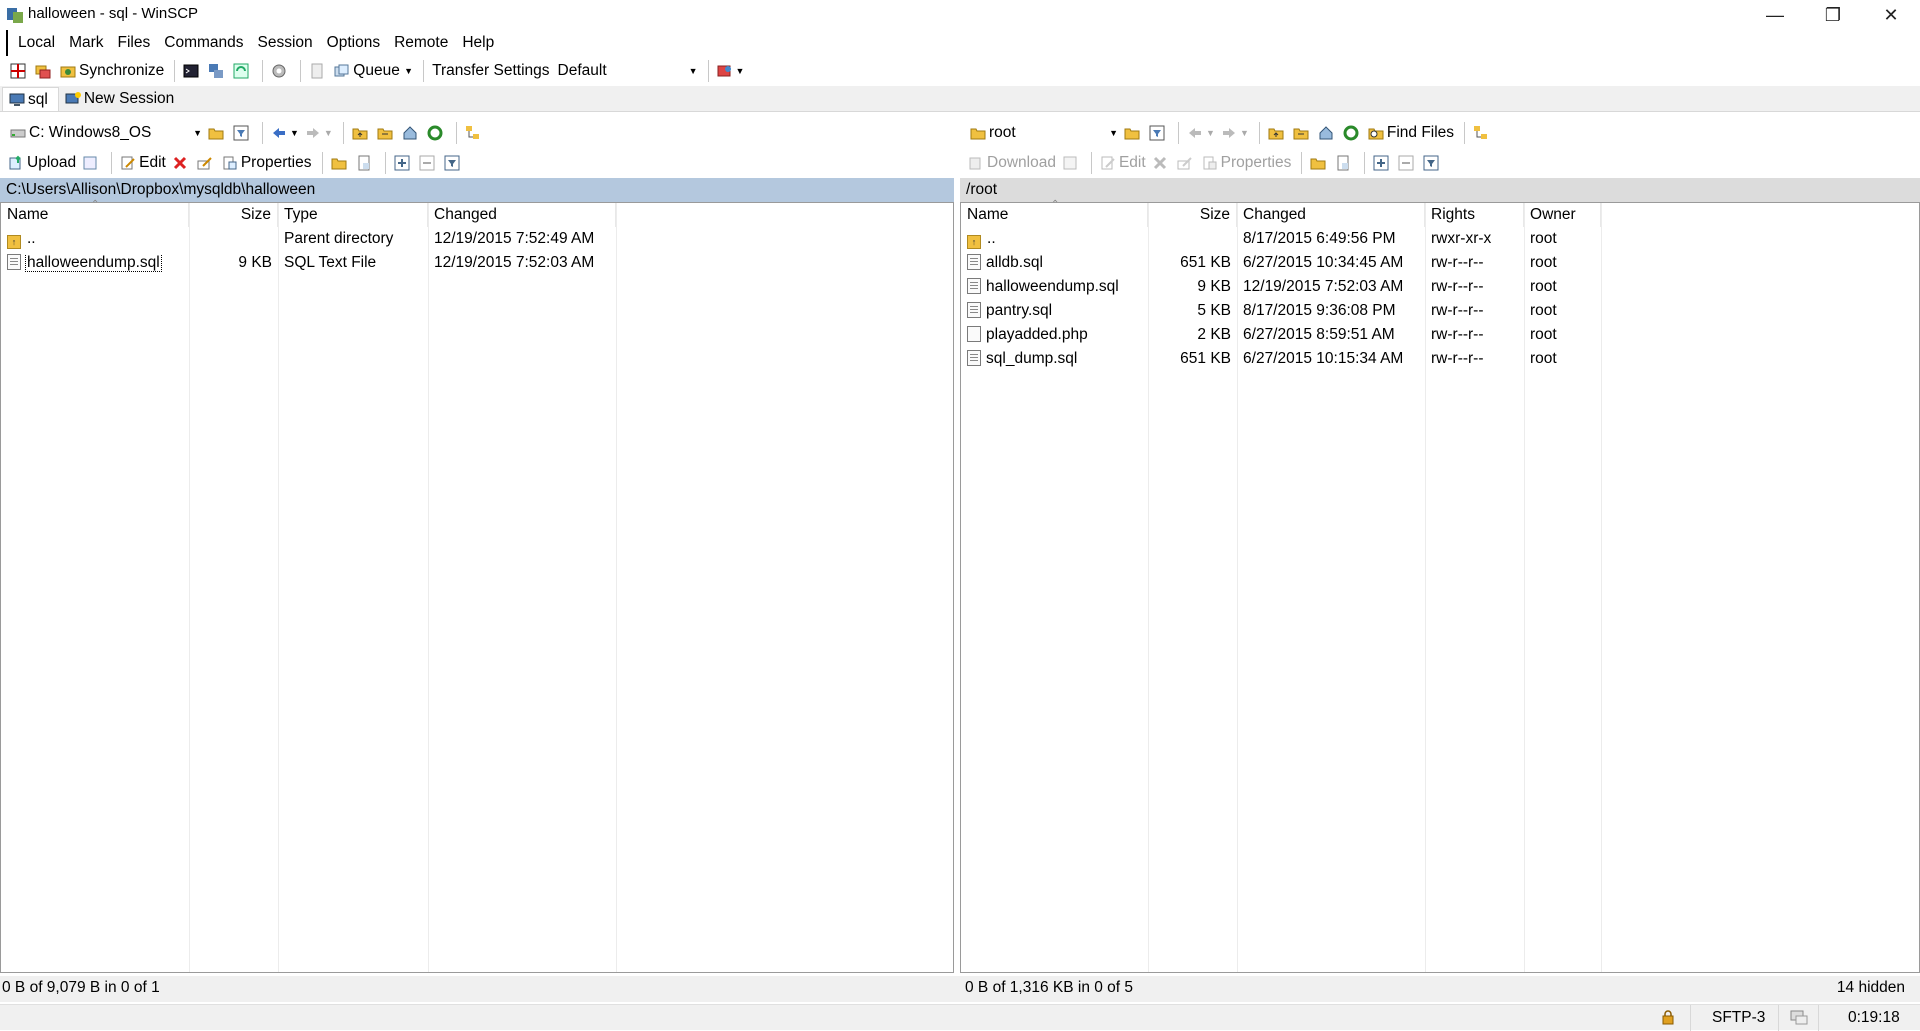 This screenshot has height=1031, width=1920. I want to click on local-status: 0 B of 9,079 B in 0 of 1, so click(81, 987).